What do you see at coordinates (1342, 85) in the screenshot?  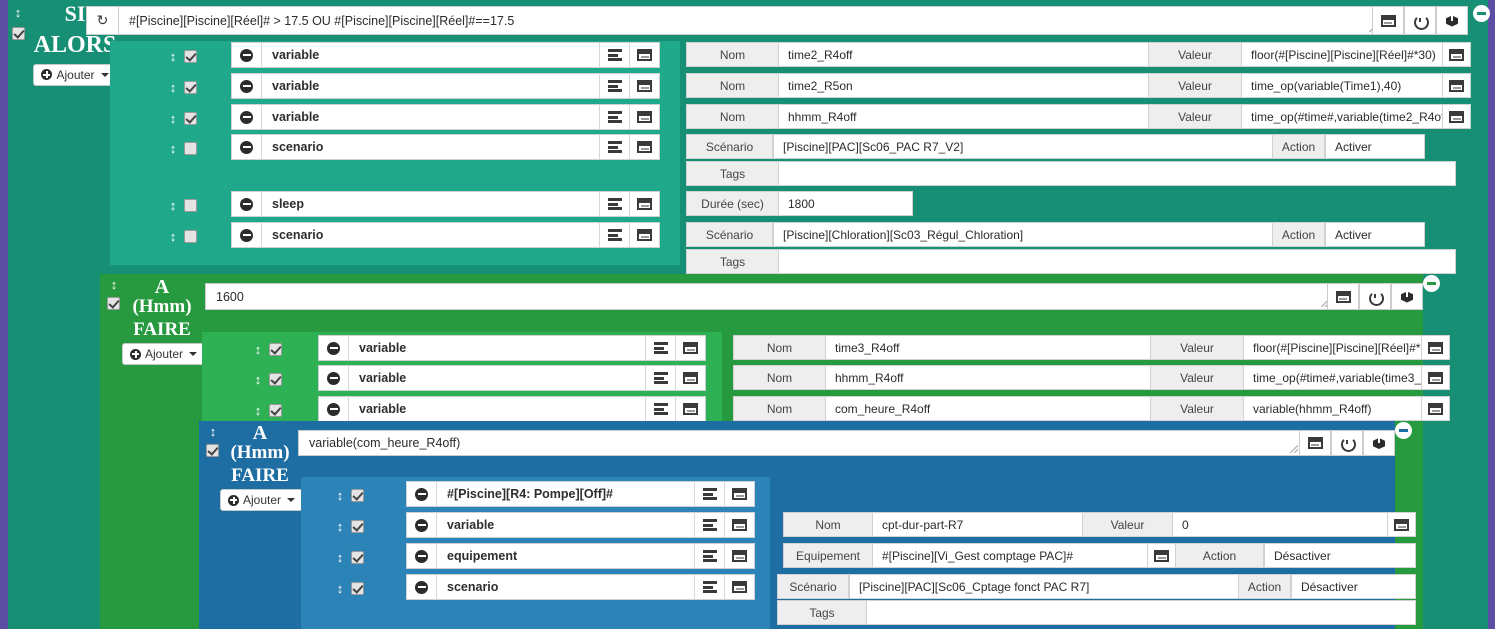 I see `si-valeur-value-2: time_op(variable(Time1),40)` at bounding box center [1342, 85].